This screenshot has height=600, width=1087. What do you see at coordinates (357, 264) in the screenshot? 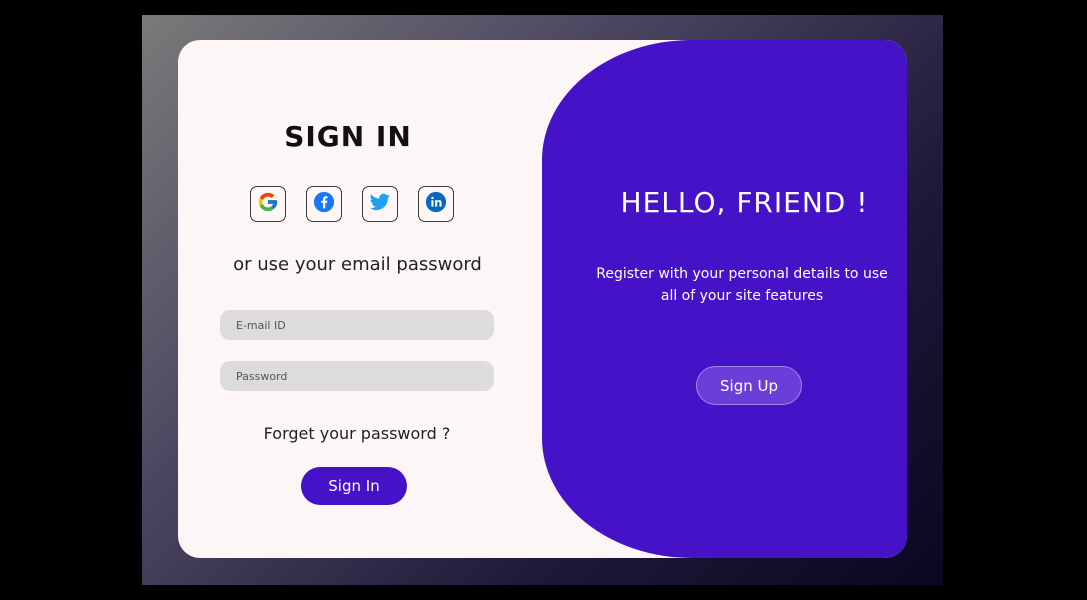
I see `alt-login-text: or use your email password` at bounding box center [357, 264].